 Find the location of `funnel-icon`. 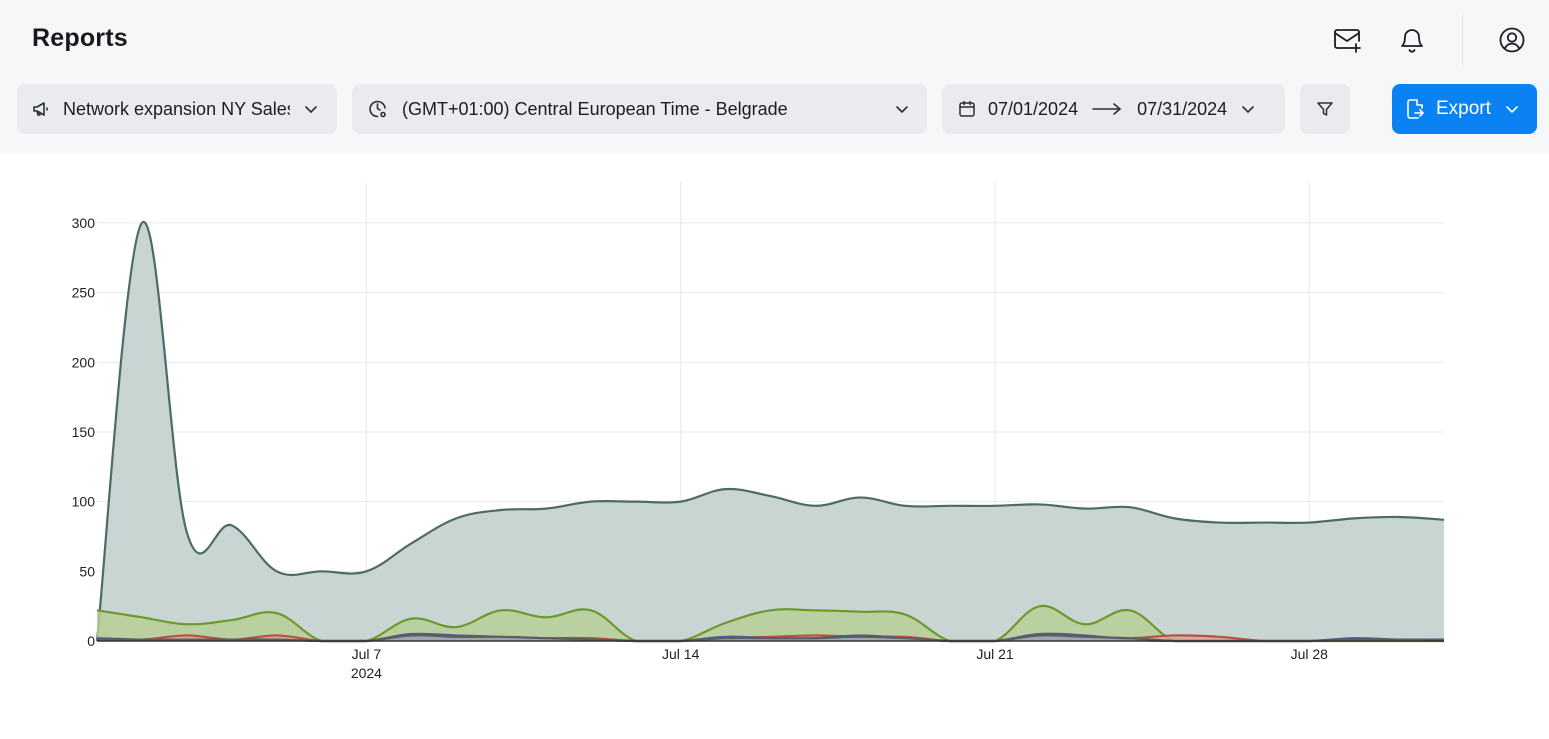

funnel-icon is located at coordinates (1325, 109).